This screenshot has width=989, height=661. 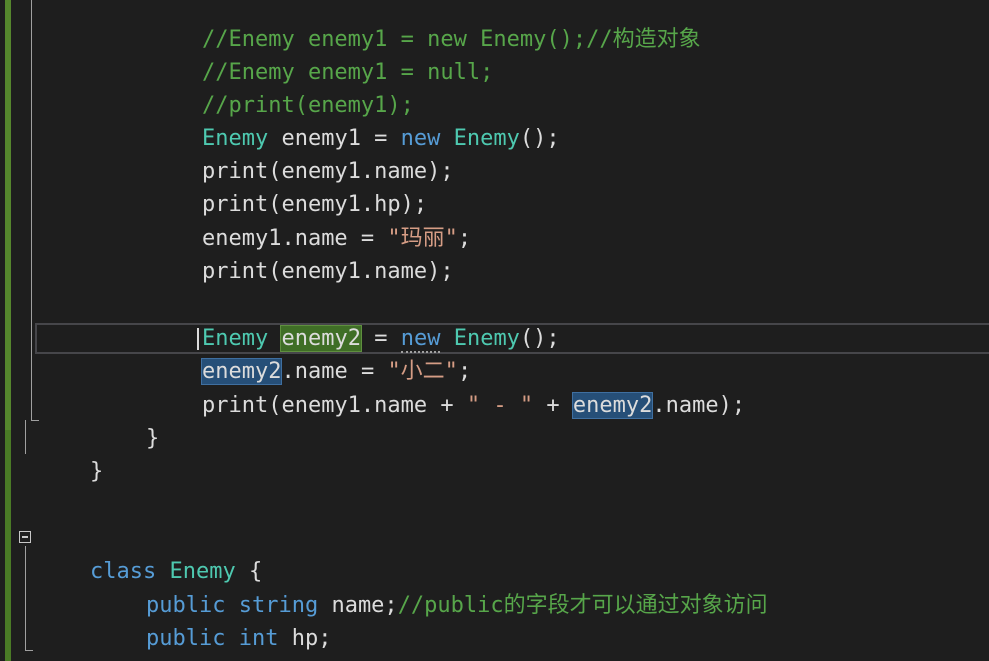 What do you see at coordinates (25, 598) in the screenshot?
I see `outline-guide-class` at bounding box center [25, 598].